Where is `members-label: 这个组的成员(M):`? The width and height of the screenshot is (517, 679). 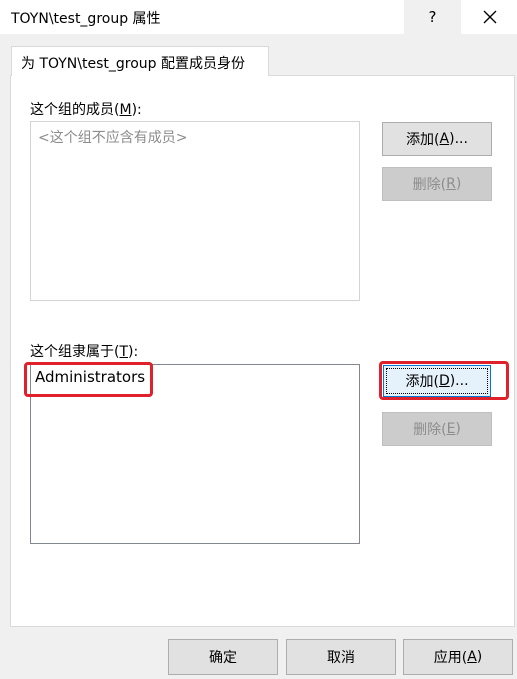
members-label: 这个组的成员(M): is located at coordinates (86, 110).